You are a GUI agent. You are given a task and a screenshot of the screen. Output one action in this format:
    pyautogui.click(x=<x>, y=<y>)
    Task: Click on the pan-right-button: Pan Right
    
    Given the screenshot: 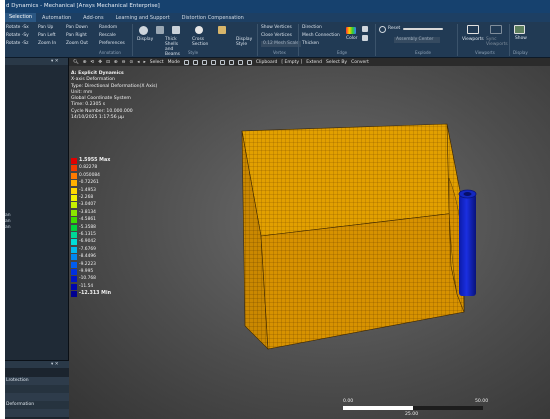 What is the action you would take?
    pyautogui.click(x=76, y=36)
    